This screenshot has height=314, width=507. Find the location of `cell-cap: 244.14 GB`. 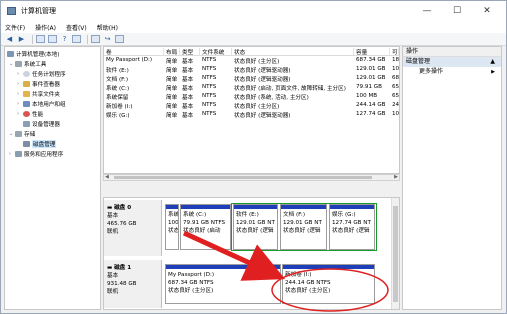

cell-cap: 244.14 GB is located at coordinates (371, 105).